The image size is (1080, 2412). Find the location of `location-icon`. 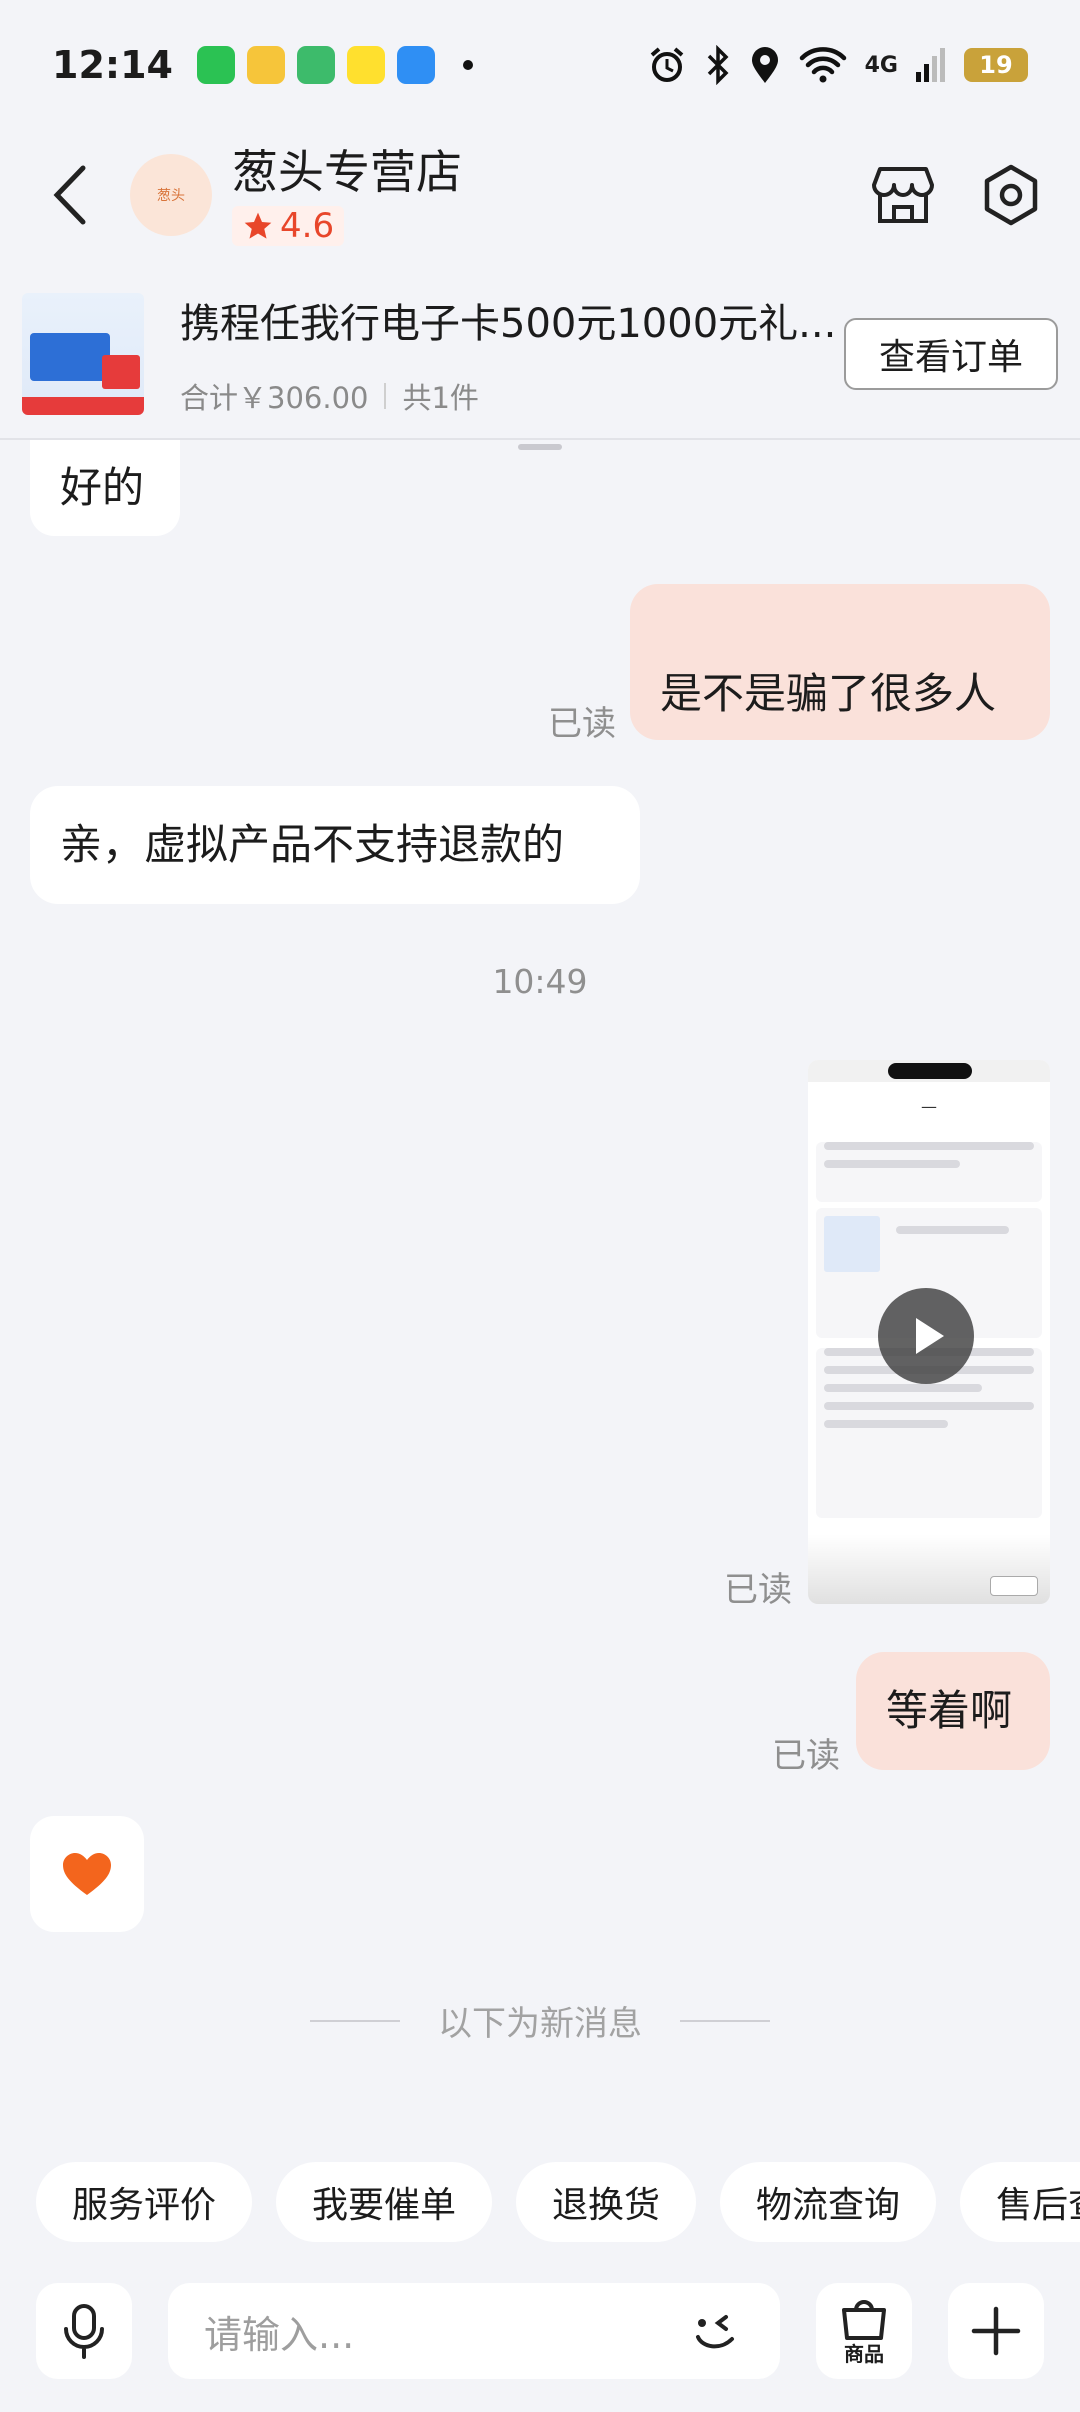

location-icon is located at coordinates (764, 65).